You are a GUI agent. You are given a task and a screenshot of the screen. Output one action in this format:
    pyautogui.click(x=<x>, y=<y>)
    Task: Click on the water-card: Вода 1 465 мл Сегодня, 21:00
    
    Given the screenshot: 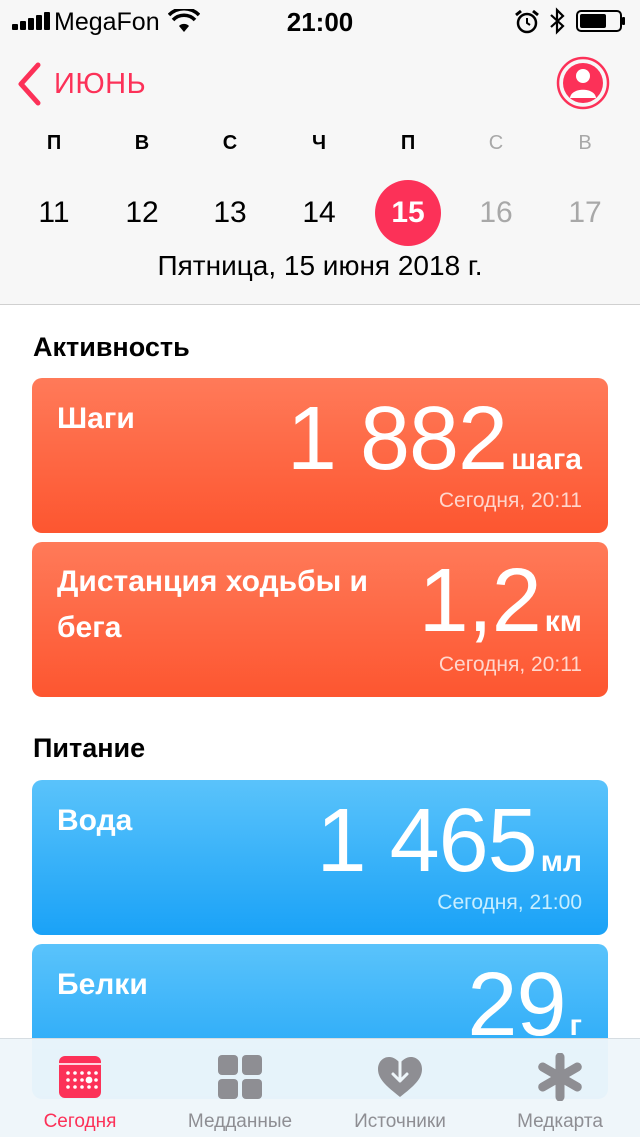 What is the action you would take?
    pyautogui.click(x=320, y=857)
    